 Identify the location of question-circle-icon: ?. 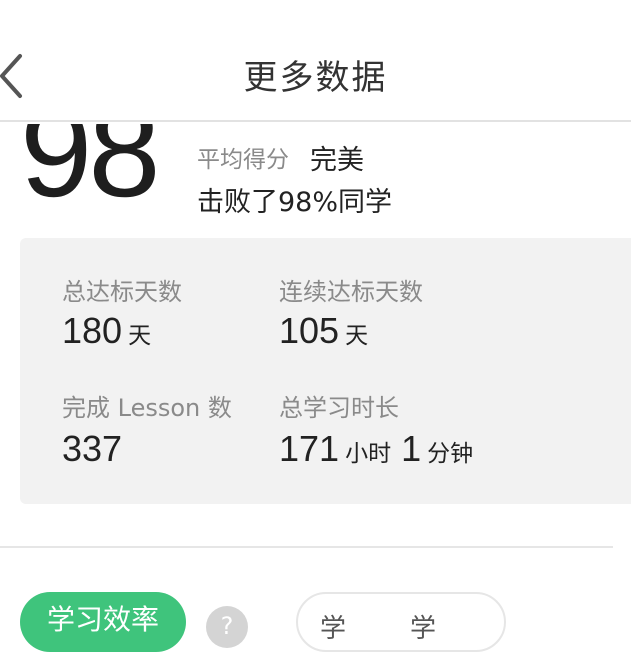
(227, 627).